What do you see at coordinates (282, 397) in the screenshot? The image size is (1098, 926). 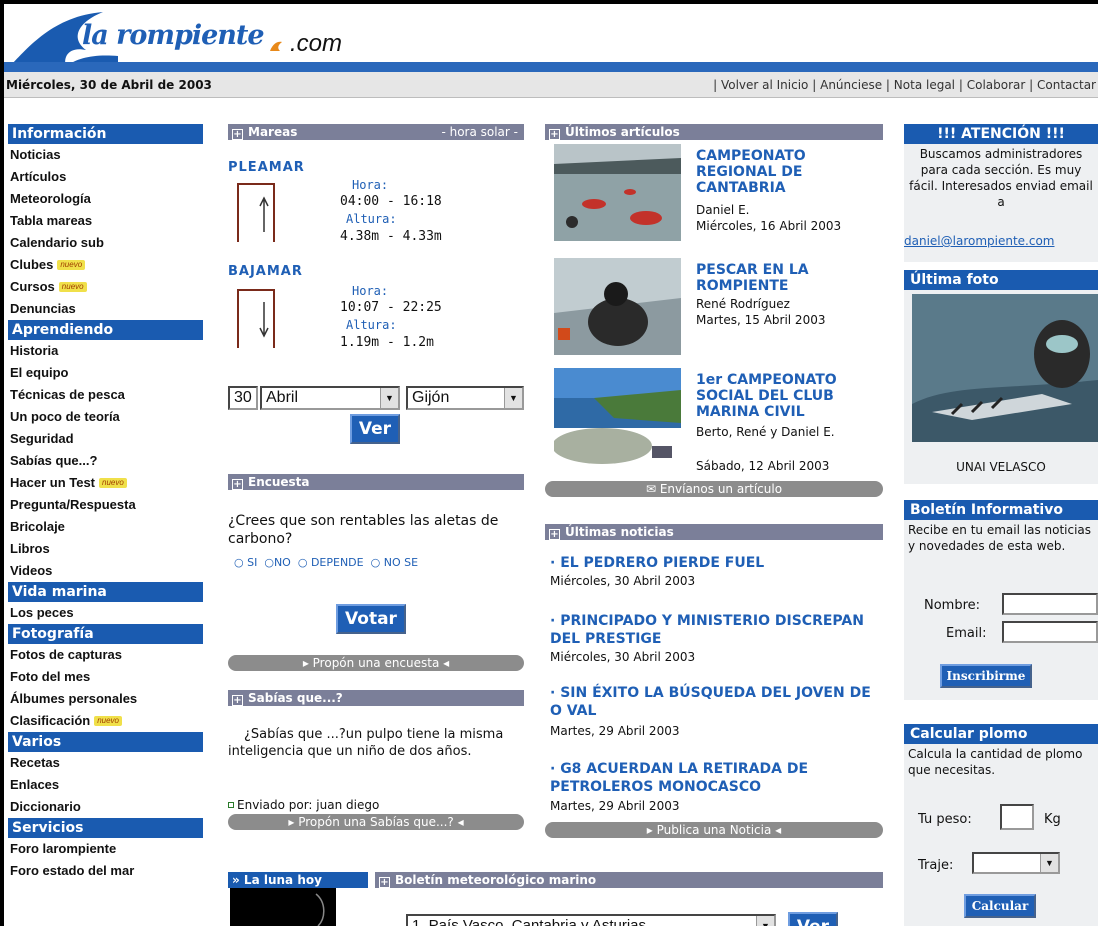 I see `month-value: Abril` at bounding box center [282, 397].